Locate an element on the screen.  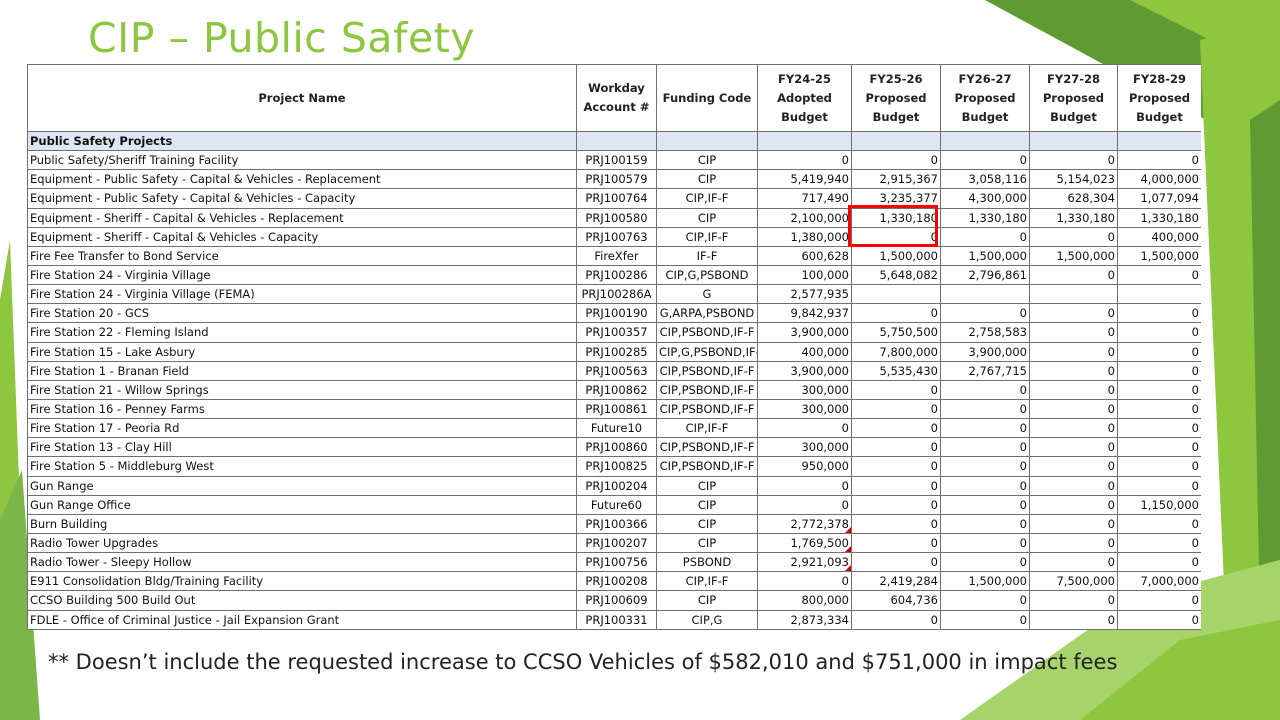
cell-fy28-29: 1,077,094 is located at coordinates (1159, 198).